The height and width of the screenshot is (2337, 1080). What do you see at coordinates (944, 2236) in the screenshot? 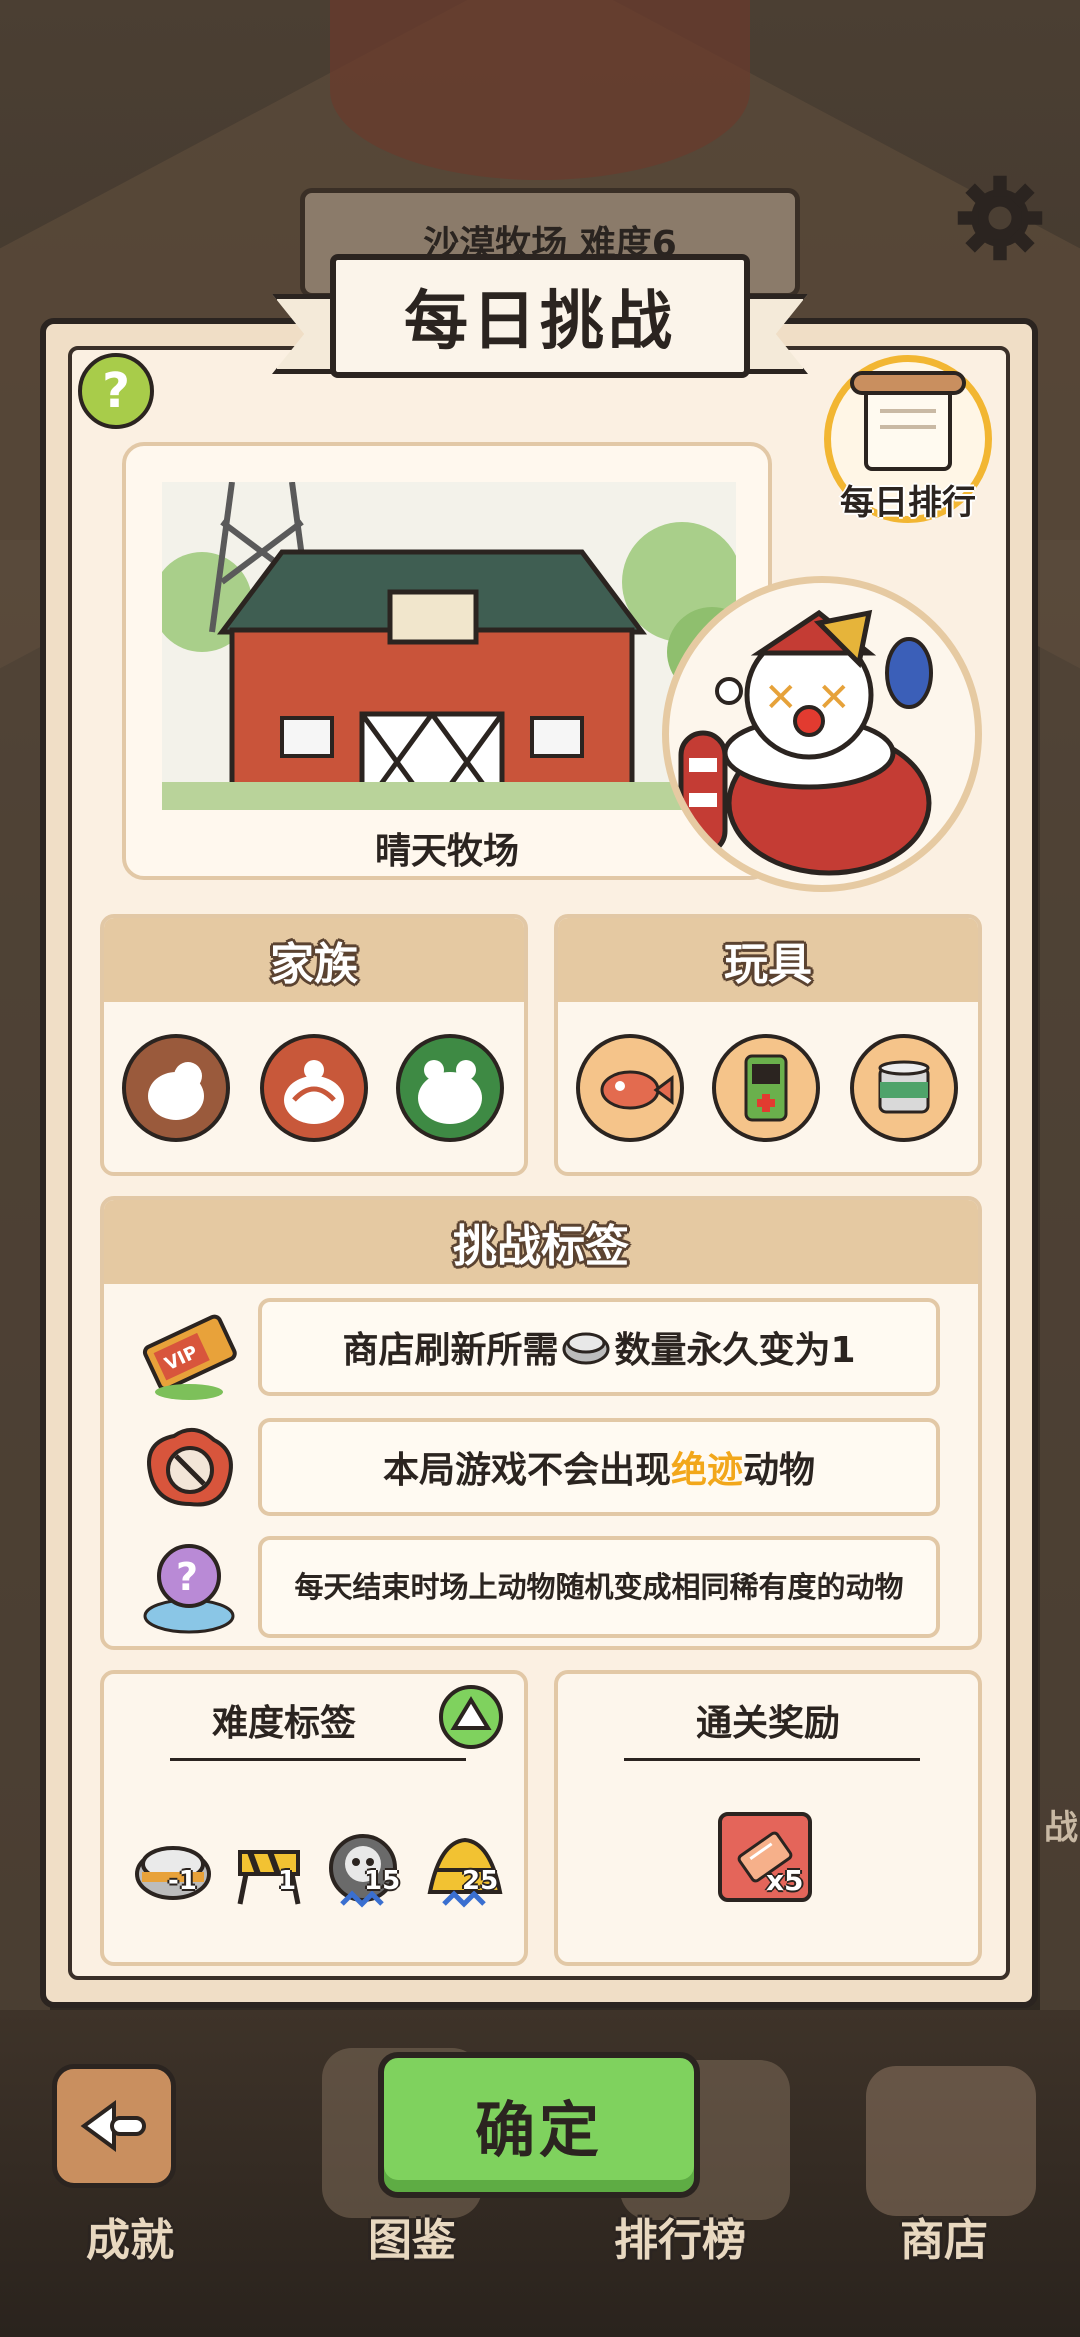
I see `nav-shop: 商店` at bounding box center [944, 2236].